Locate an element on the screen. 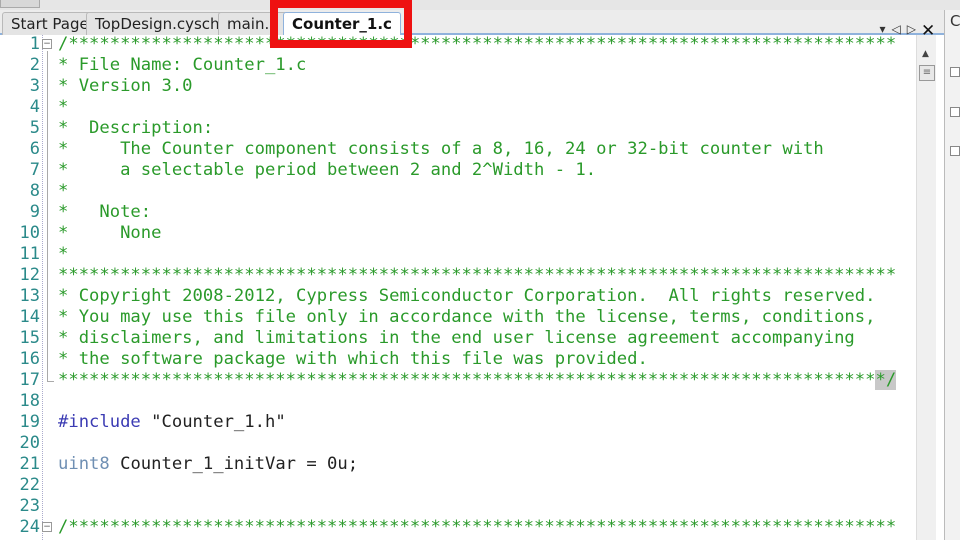 This screenshot has height=540, width=960. line-number: 18 is located at coordinates (29, 401).